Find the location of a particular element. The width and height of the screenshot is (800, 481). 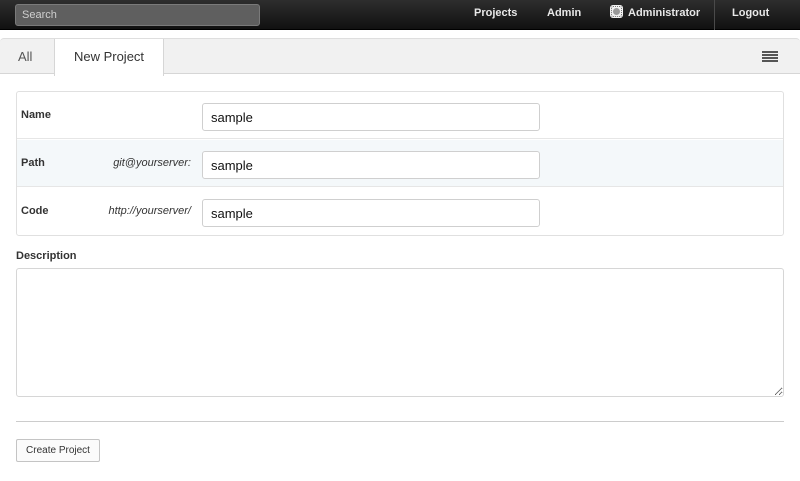

code-prefix: http://yourserver/ is located at coordinates (149, 211).